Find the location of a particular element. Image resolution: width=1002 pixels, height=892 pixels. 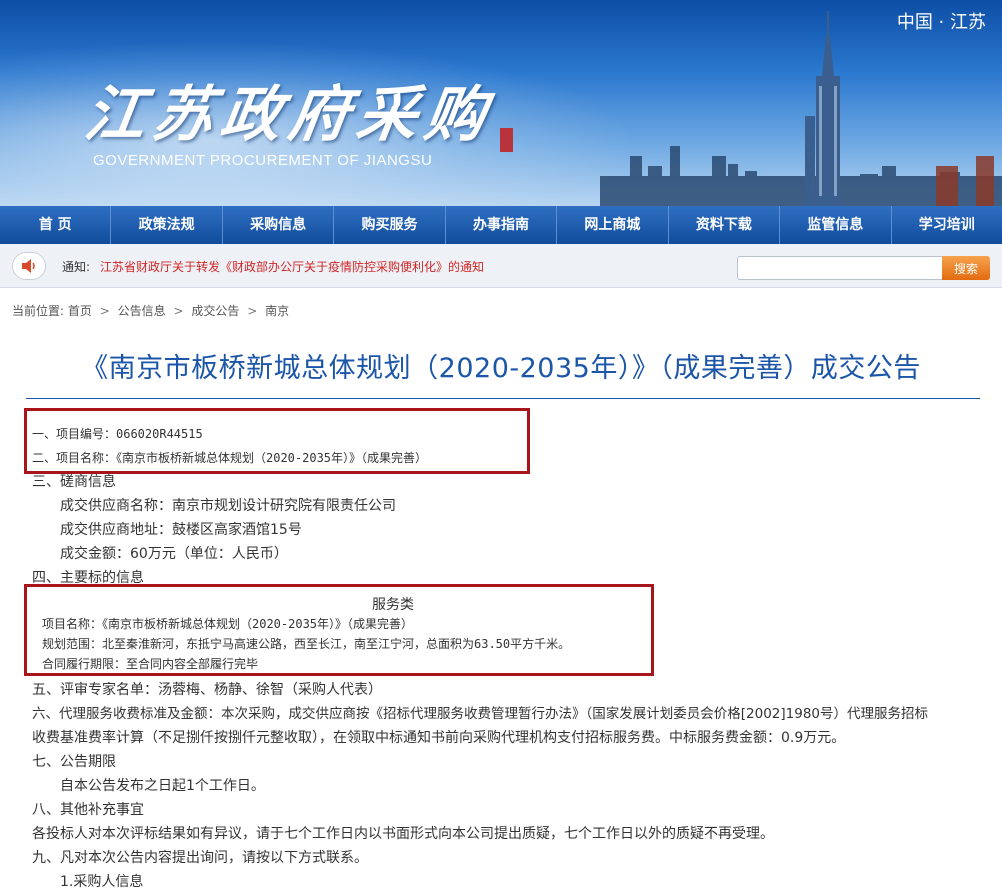

notice-period: 自本公告发布之日起1个工作日。 is located at coordinates (162, 786).